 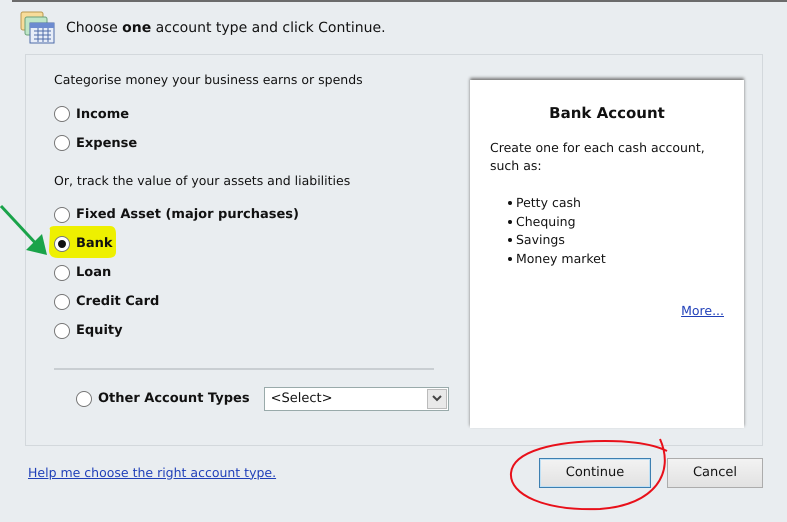 I want to click on option-label: Income, so click(x=103, y=114).